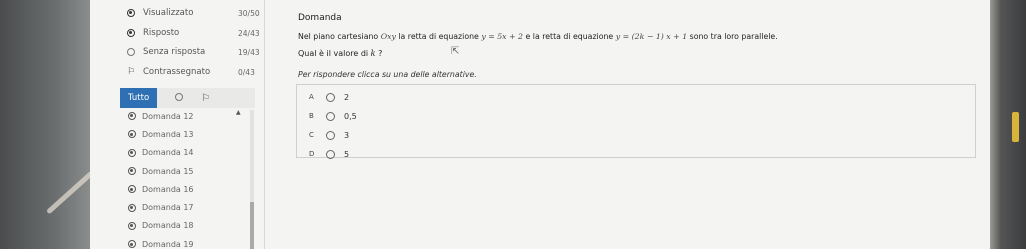 Image resolution: width=1026 pixels, height=249 pixels. What do you see at coordinates (168, 13) in the screenshot?
I see `status-label: Visualizzato` at bounding box center [168, 13].